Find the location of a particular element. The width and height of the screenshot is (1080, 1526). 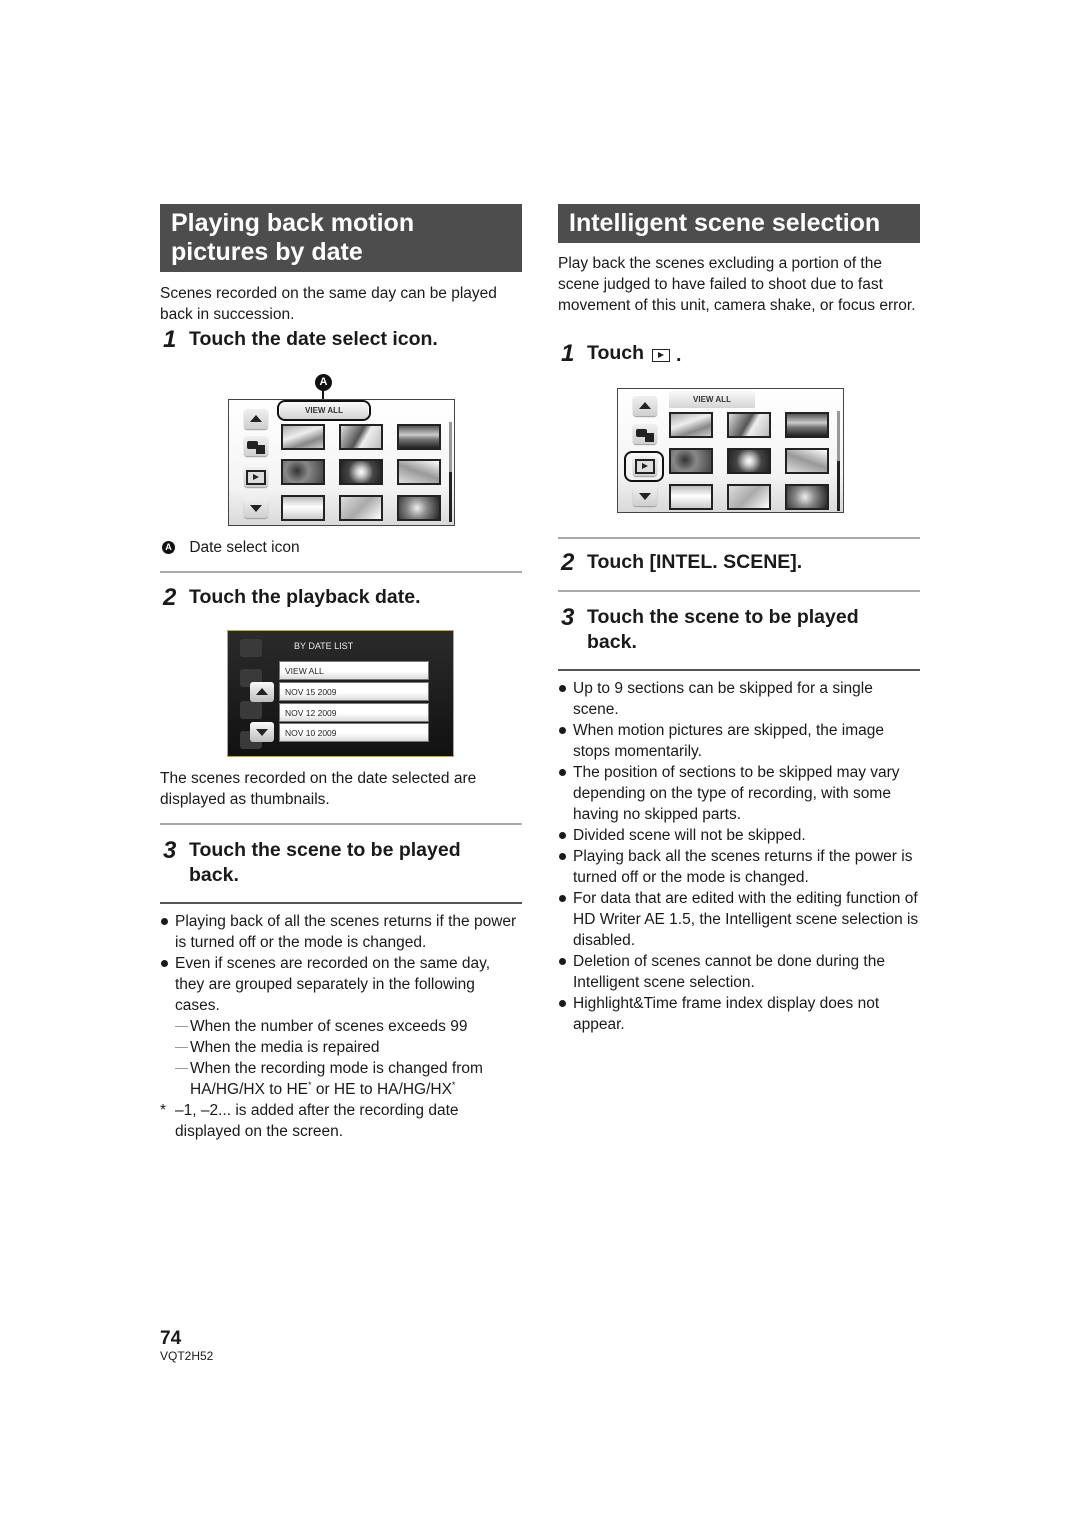

sub-note-item: When the recording mode is changed from is located at coordinates (341, 1068).